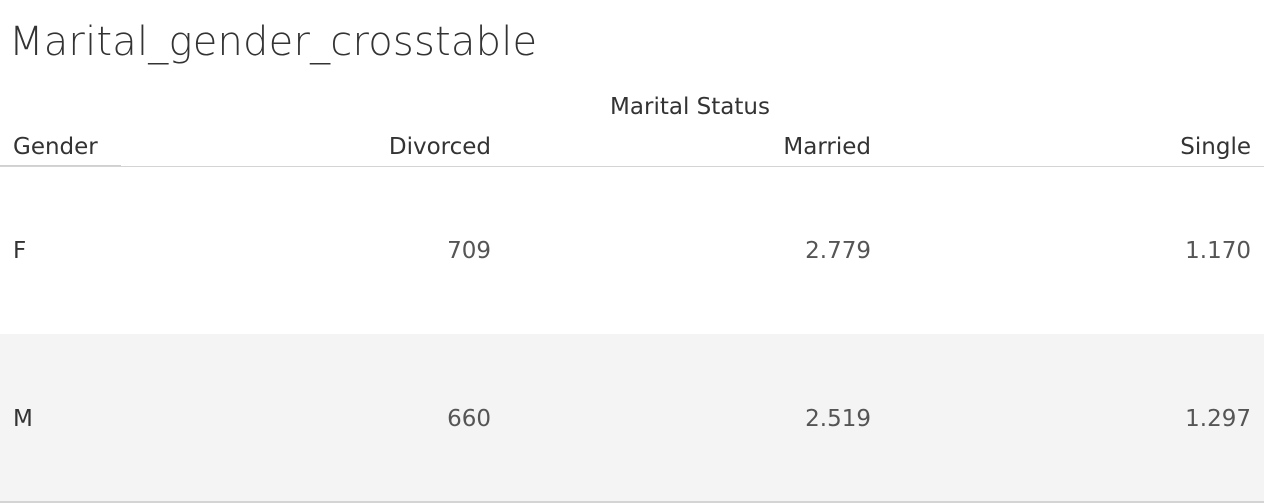 This screenshot has width=1264, height=504. What do you see at coordinates (827, 147) in the screenshot?
I see `column-header-married: Married` at bounding box center [827, 147].